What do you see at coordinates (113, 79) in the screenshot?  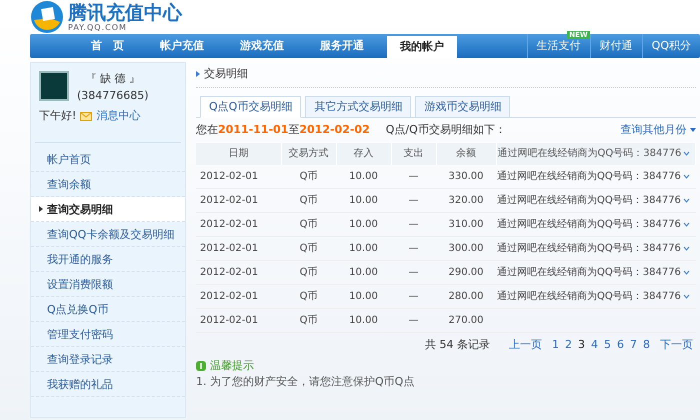 I see `nickname: 『 缺 德 』` at bounding box center [113, 79].